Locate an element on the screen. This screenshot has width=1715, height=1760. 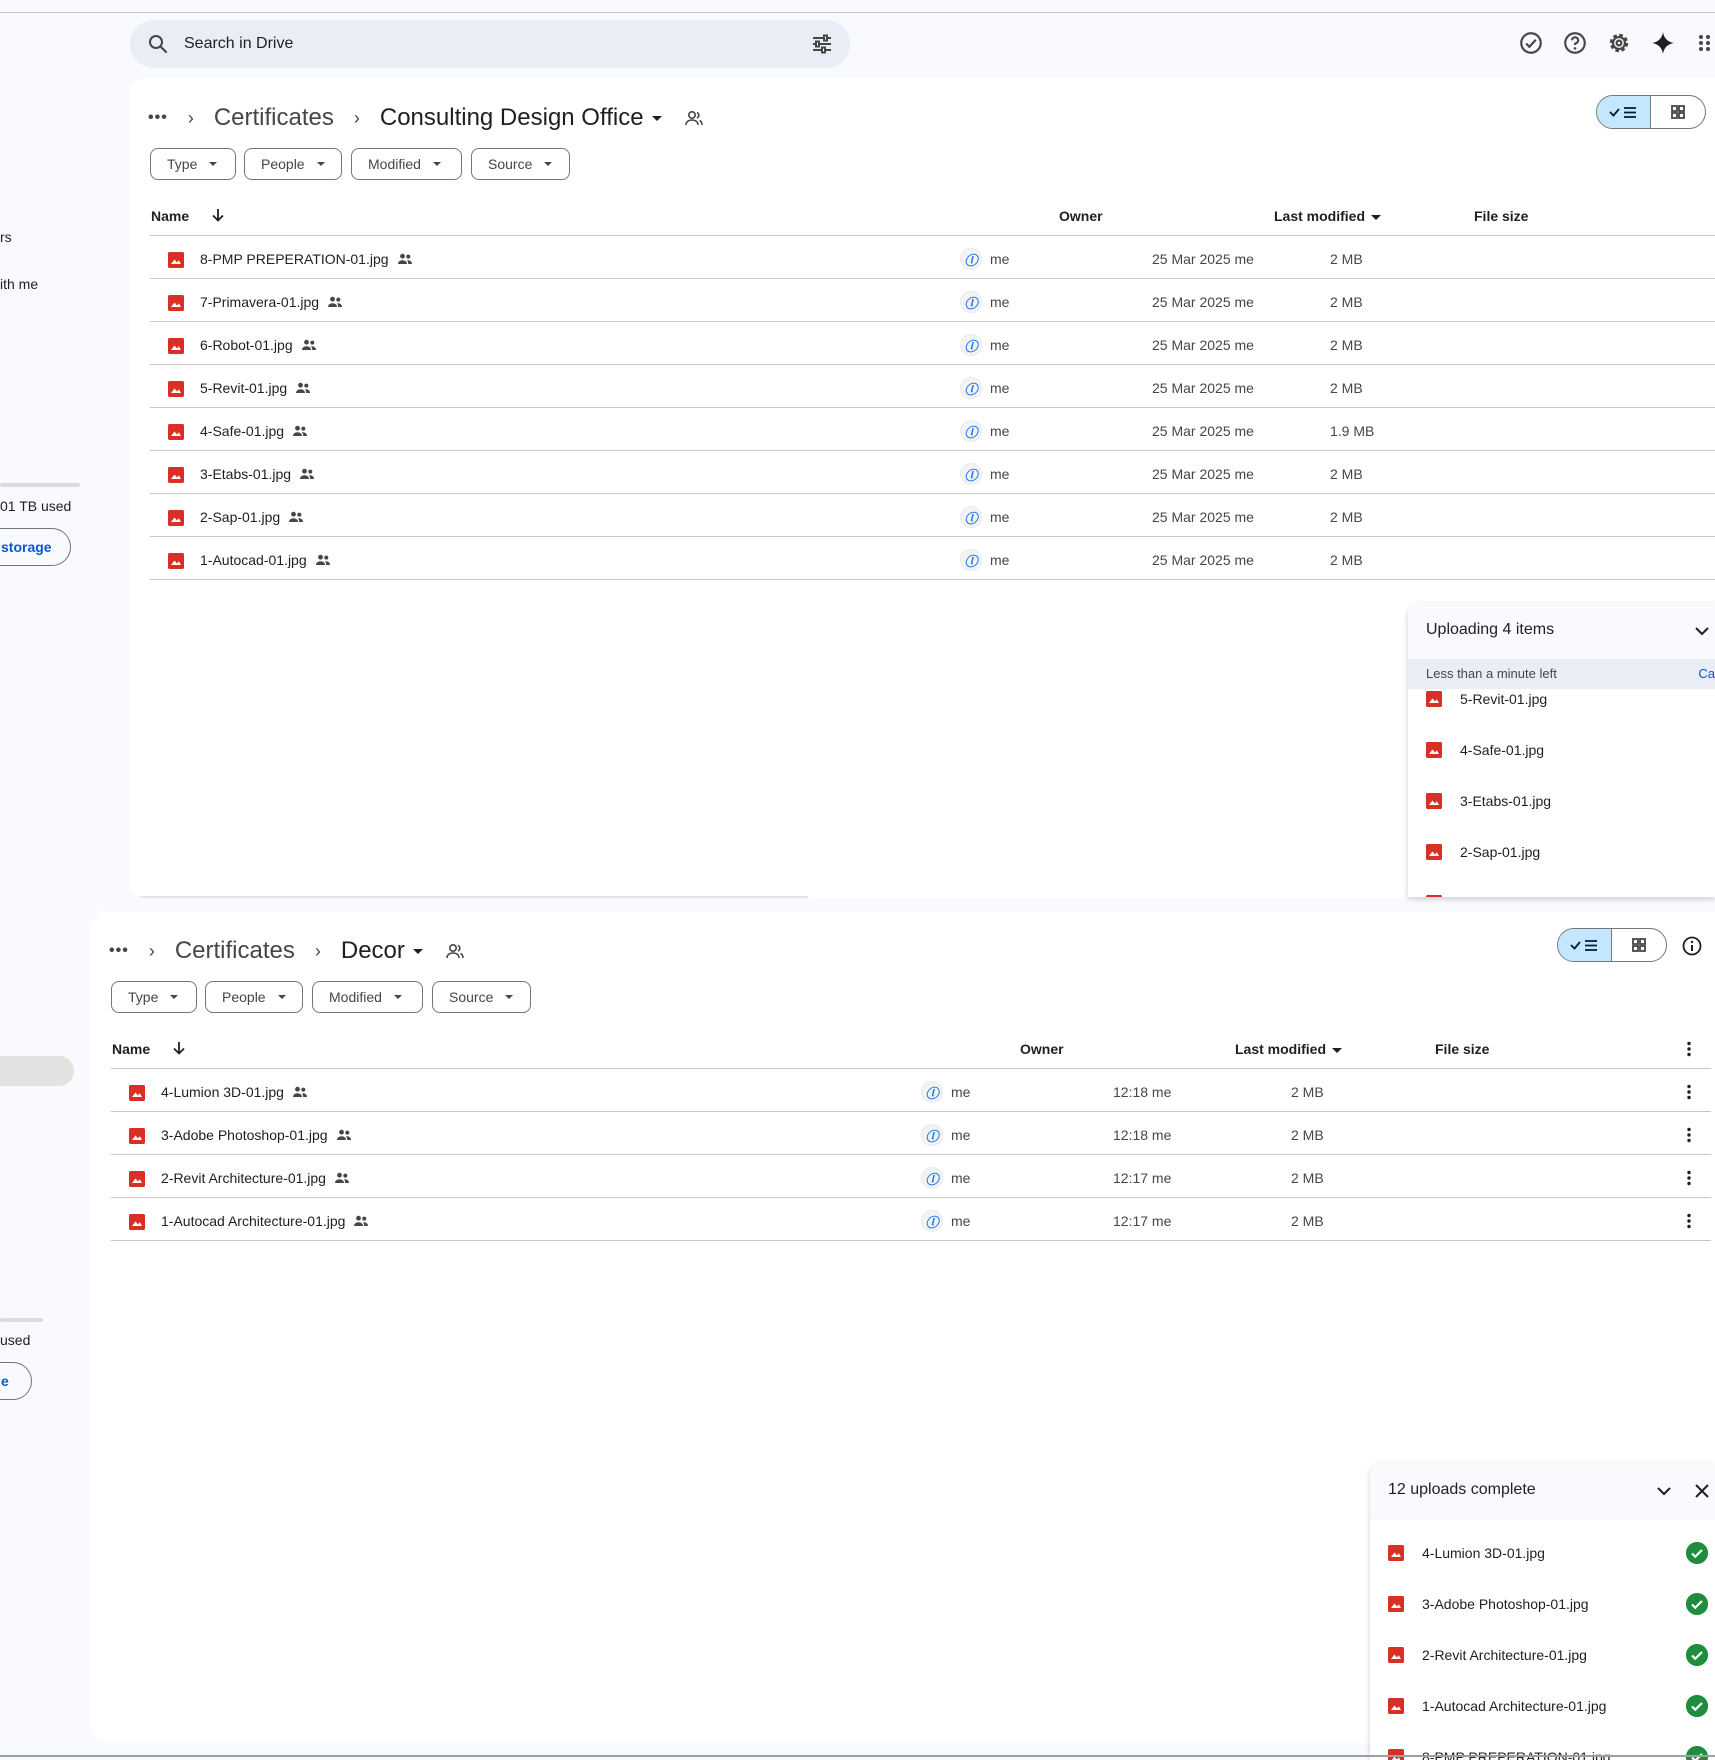
shared-people-icon is located at coordinates (307, 473).